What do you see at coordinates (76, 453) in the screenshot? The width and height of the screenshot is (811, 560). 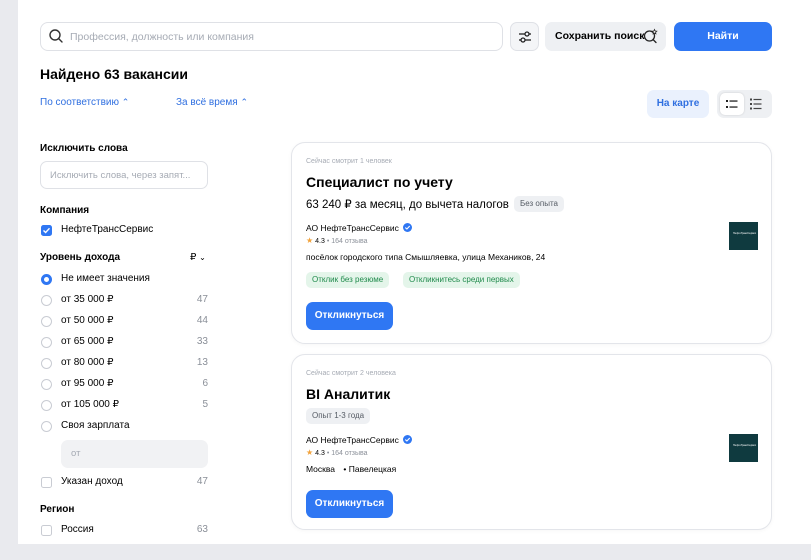 I see `custom-salary-placeholder: от` at bounding box center [76, 453].